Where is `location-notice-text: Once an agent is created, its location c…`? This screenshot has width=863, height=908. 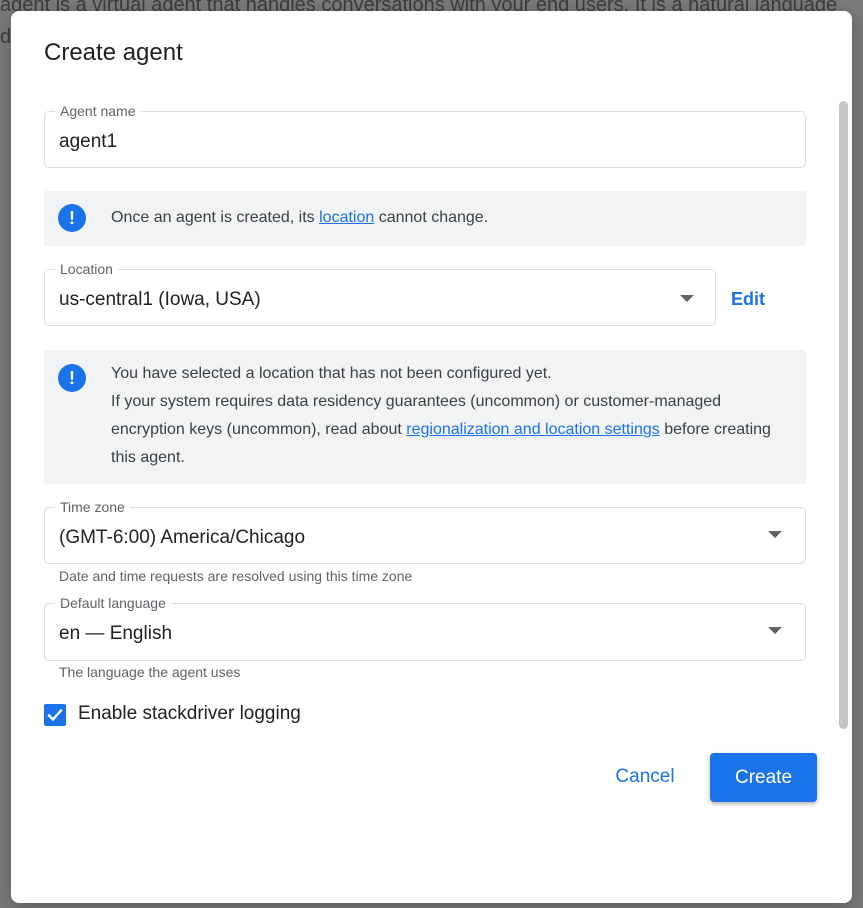
location-notice-text: Once an agent is created, its location c… is located at coordinates (299, 218).